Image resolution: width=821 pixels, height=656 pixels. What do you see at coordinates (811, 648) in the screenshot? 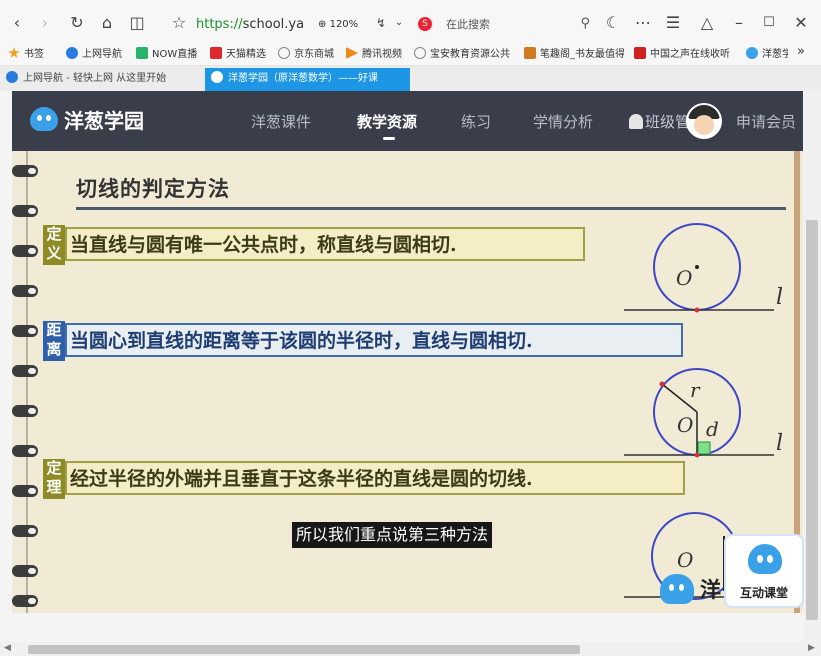
I see `scroll-right-icon: ▶` at bounding box center [811, 648].